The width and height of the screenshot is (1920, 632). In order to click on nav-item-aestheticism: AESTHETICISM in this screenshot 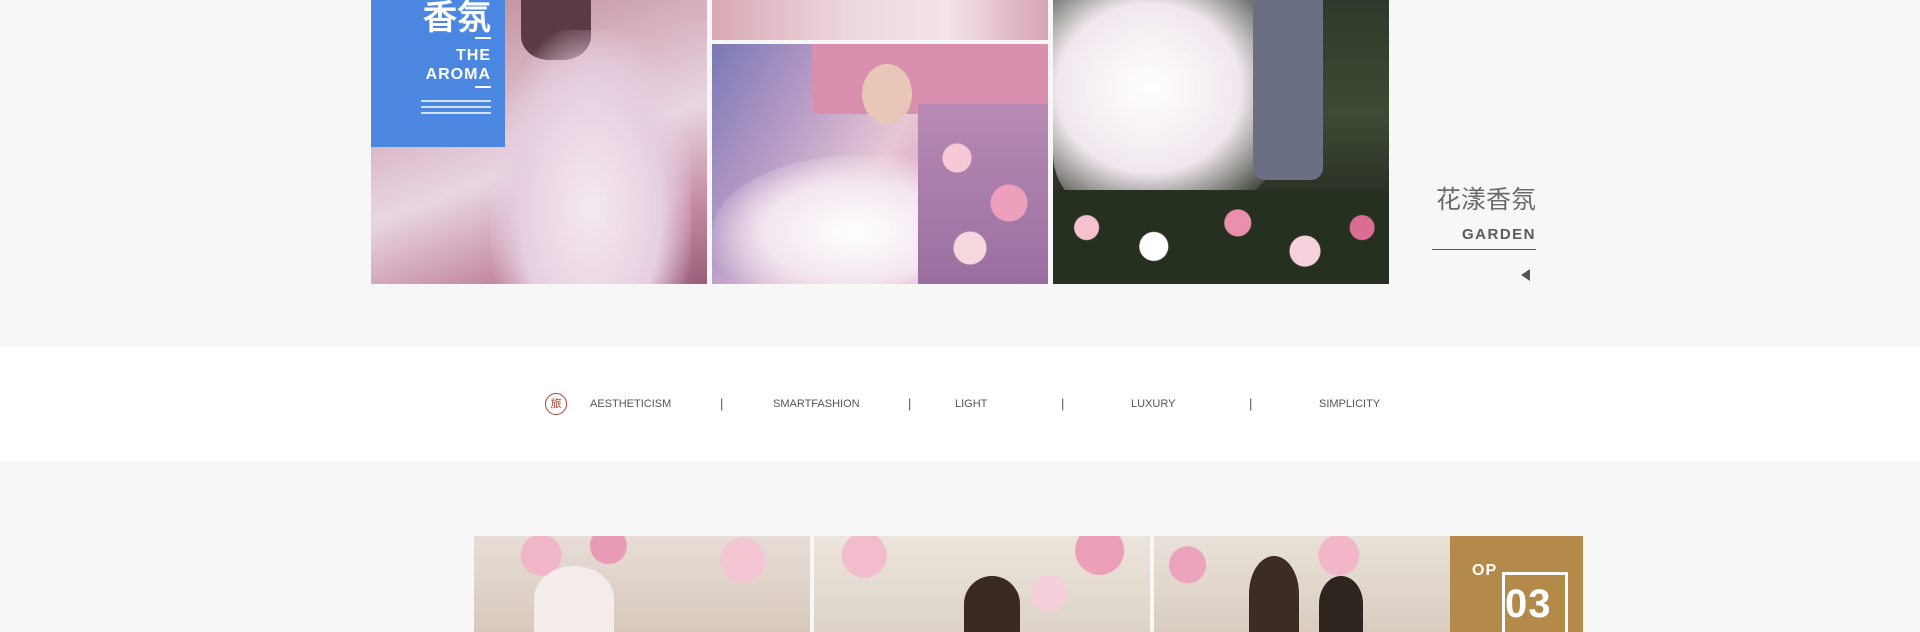, I will do `click(630, 404)`.